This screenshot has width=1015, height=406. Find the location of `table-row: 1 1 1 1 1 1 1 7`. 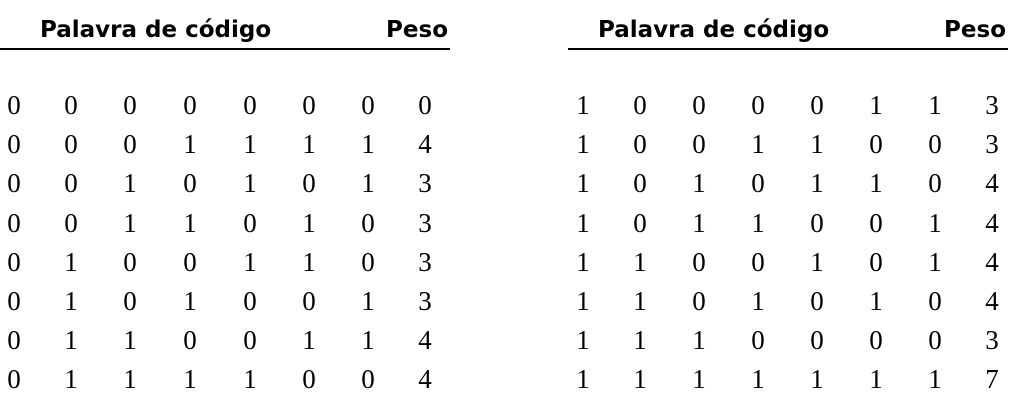

table-row: 1 1 1 1 1 1 1 7 is located at coordinates (788, 379).